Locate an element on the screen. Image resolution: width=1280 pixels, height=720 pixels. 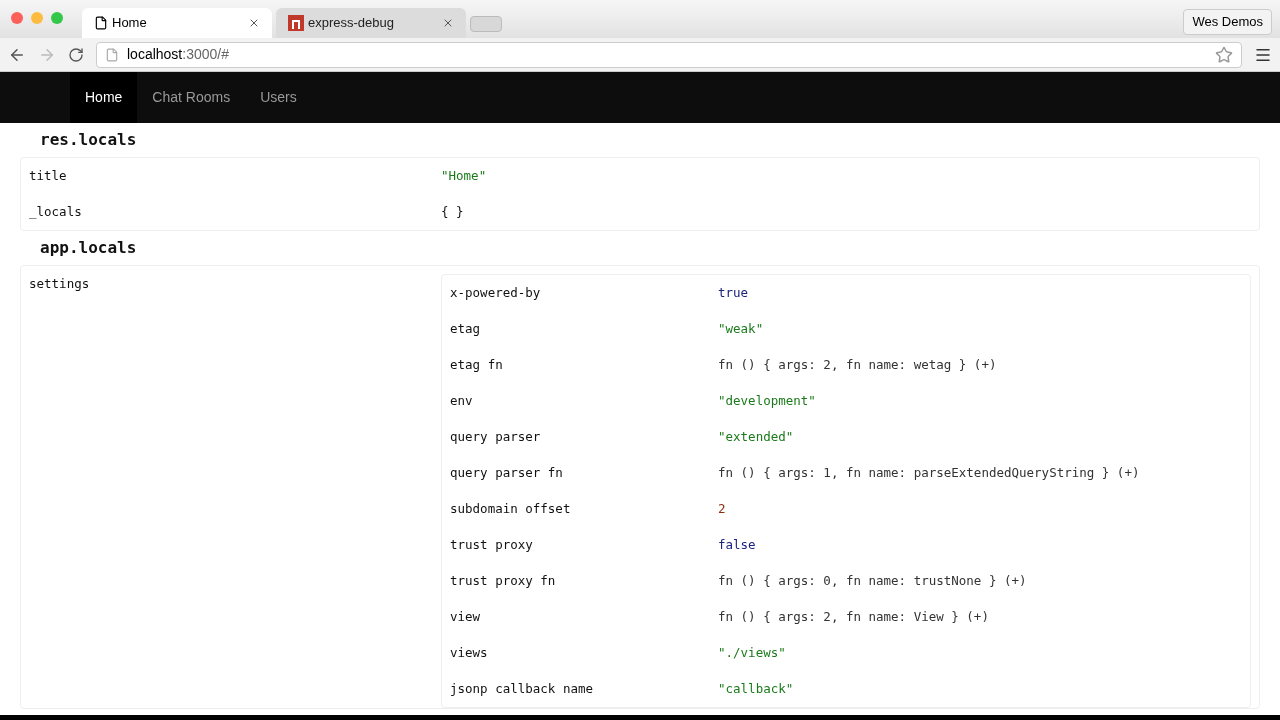
property-value: "development" is located at coordinates (767, 400).